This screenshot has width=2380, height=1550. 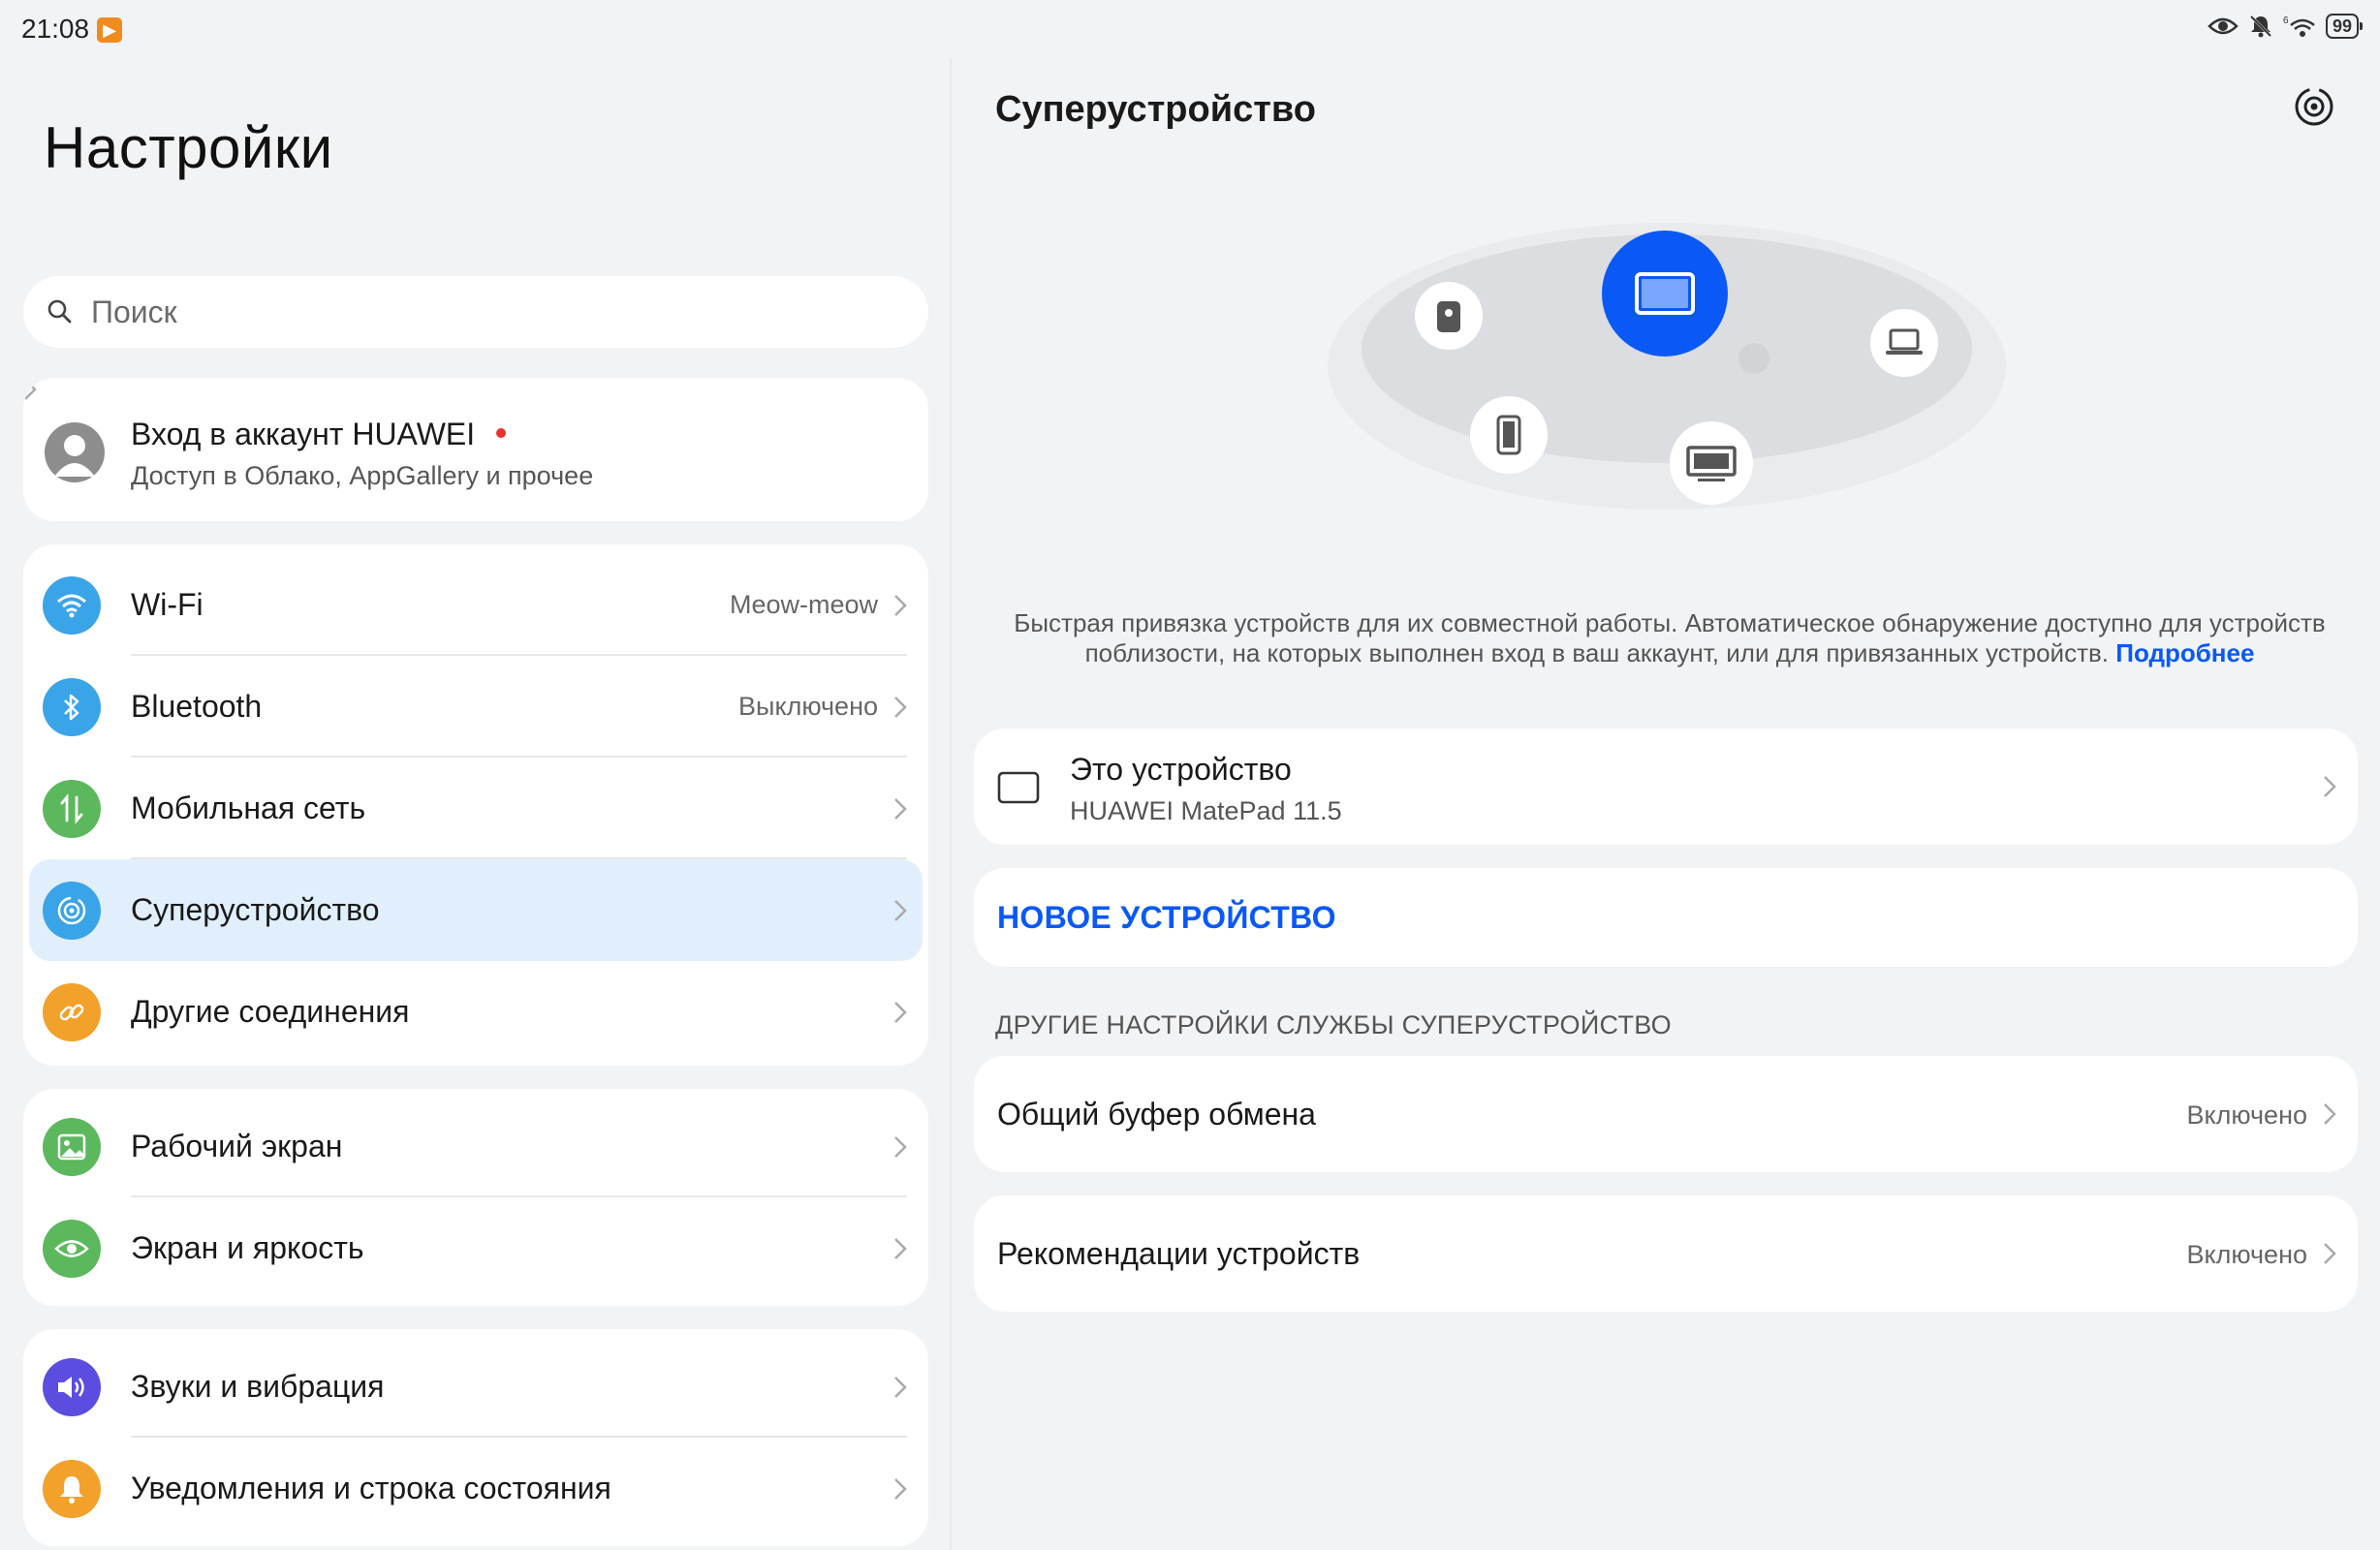 I want to click on sidebar-item-mobile-network: Мобильная сеть, so click(x=476, y=808).